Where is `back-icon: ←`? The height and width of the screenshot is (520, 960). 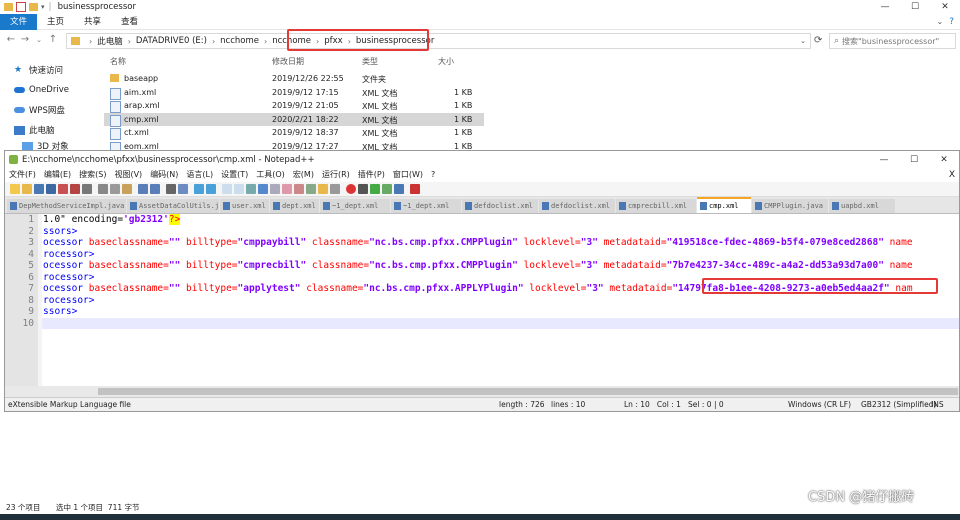 back-icon: ← is located at coordinates (11, 39).